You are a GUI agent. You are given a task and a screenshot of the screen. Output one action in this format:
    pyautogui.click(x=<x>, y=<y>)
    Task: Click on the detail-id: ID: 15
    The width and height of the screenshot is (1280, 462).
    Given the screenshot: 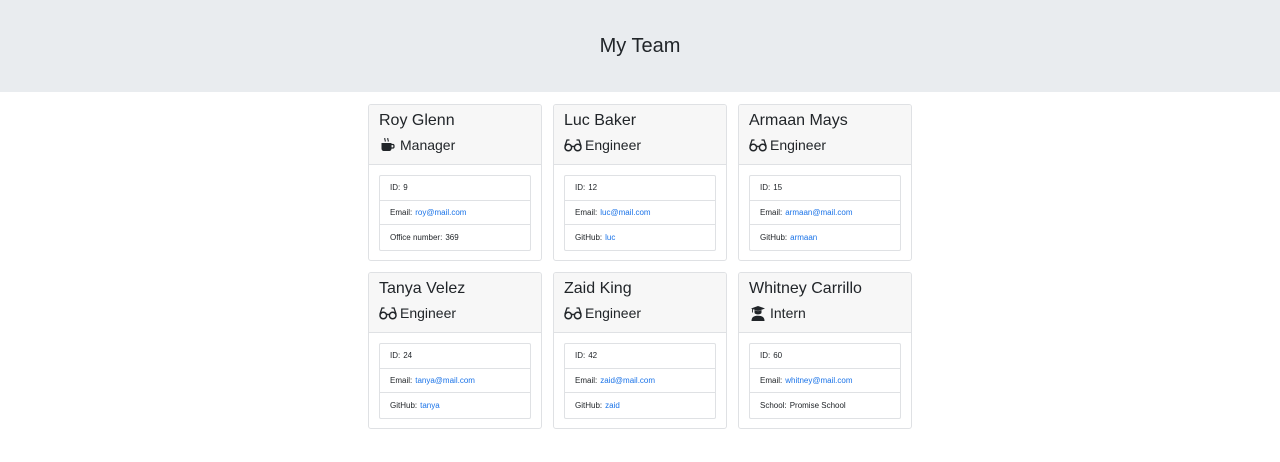 What is the action you would take?
    pyautogui.click(x=825, y=188)
    